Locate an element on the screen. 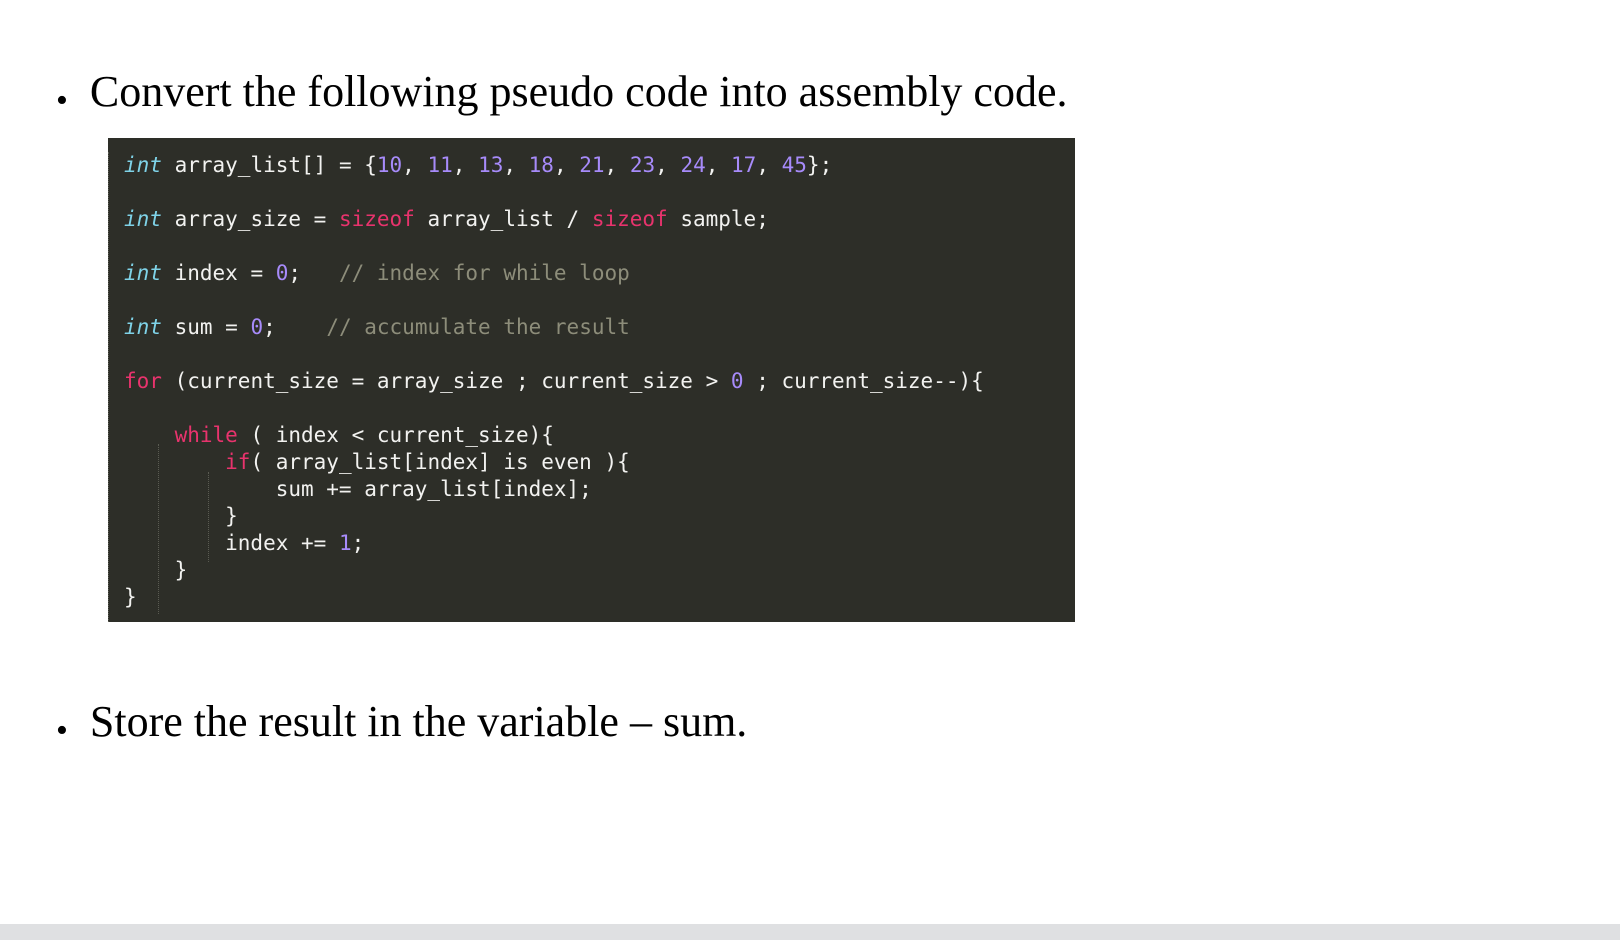 This screenshot has height=940, width=1620. code-token: sample; is located at coordinates (718, 219).